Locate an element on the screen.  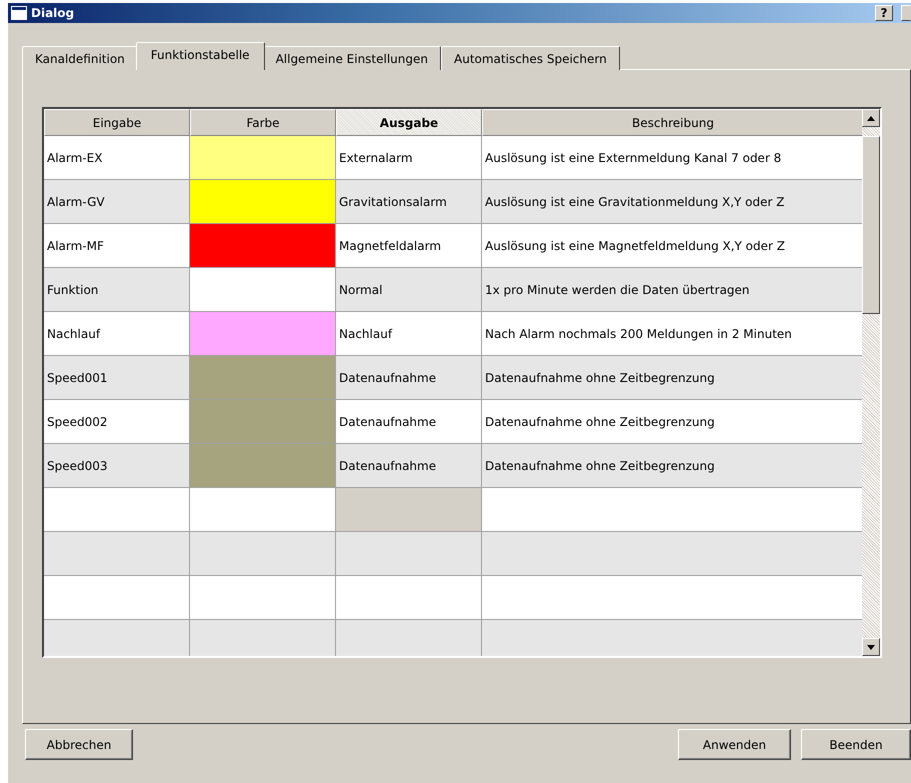
table-cell: Funktion is located at coordinates (117, 290).